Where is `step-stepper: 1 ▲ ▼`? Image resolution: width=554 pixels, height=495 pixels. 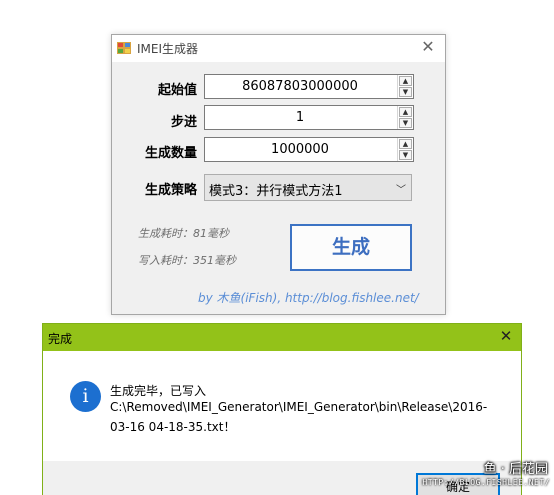
step-stepper: 1 ▲ ▼ is located at coordinates (309, 117).